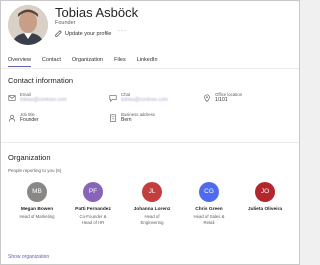  What do you see at coordinates (150, 68) in the screenshot?
I see `tab-divider` at bounding box center [150, 68].